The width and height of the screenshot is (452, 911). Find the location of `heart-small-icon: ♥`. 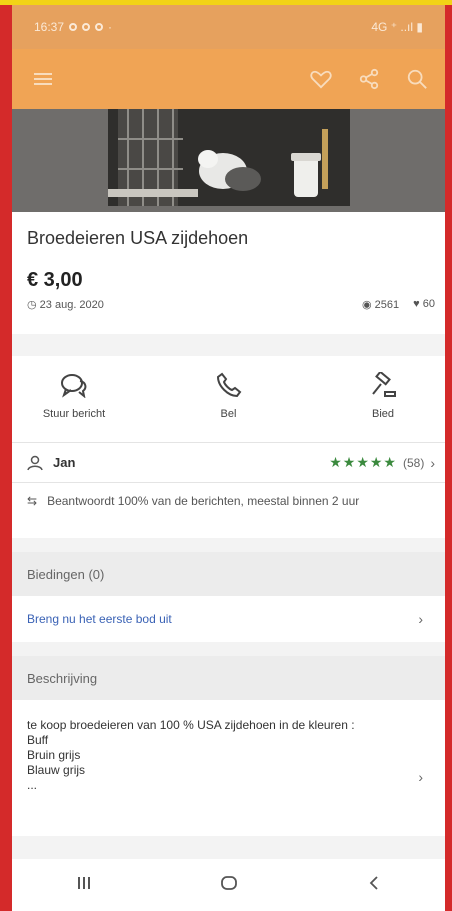

heart-small-icon: ♥ is located at coordinates (416, 304).